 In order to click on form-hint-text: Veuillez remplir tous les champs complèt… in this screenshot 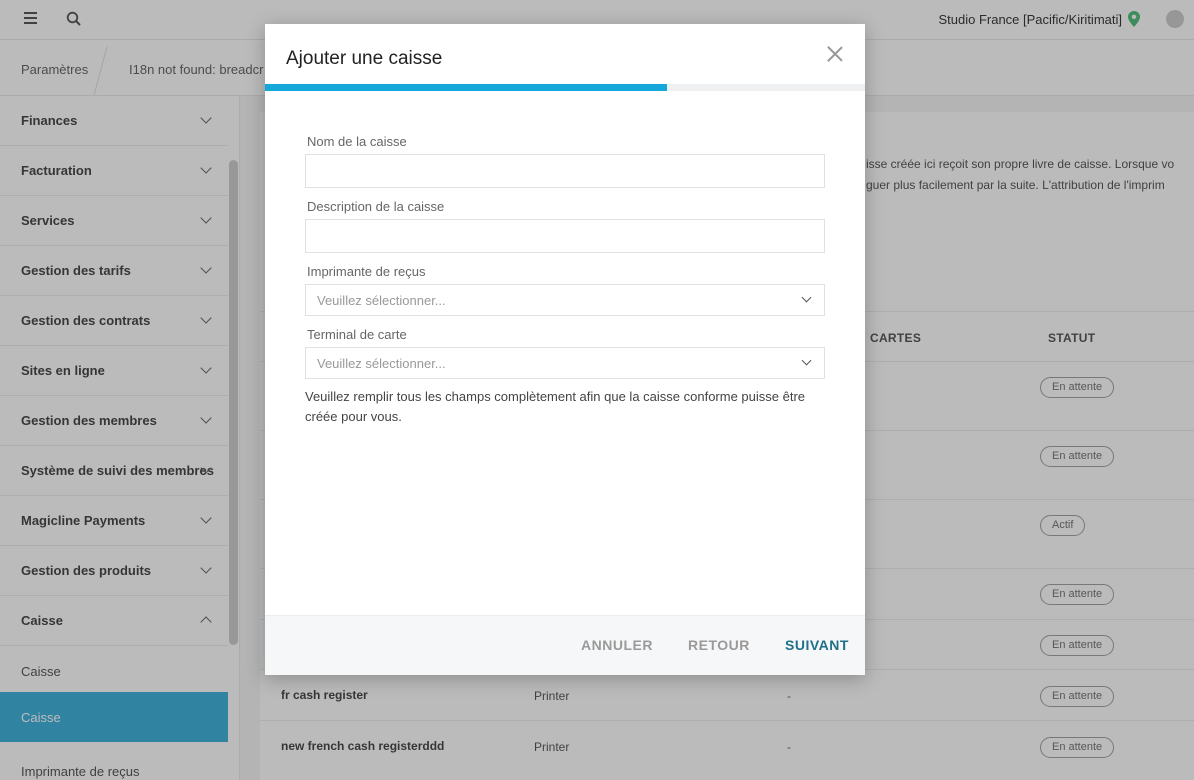, I will do `click(555, 406)`.